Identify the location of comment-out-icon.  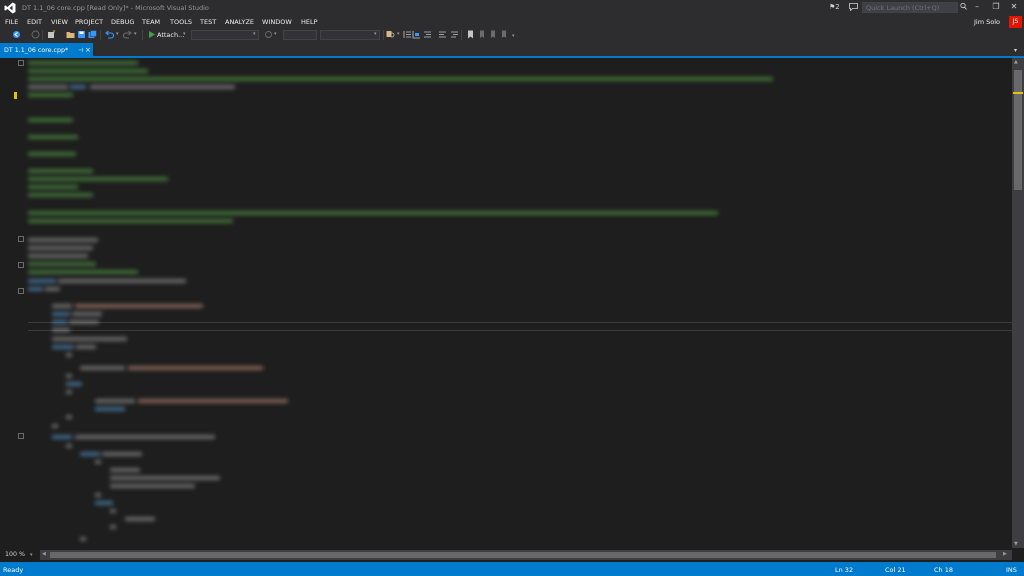
(407, 34).